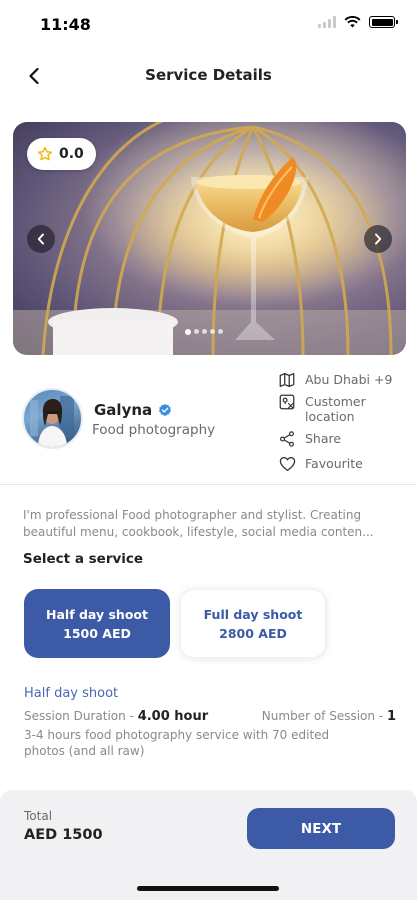 This screenshot has height=900, width=417. I want to click on wifi-icon, so click(352, 22).